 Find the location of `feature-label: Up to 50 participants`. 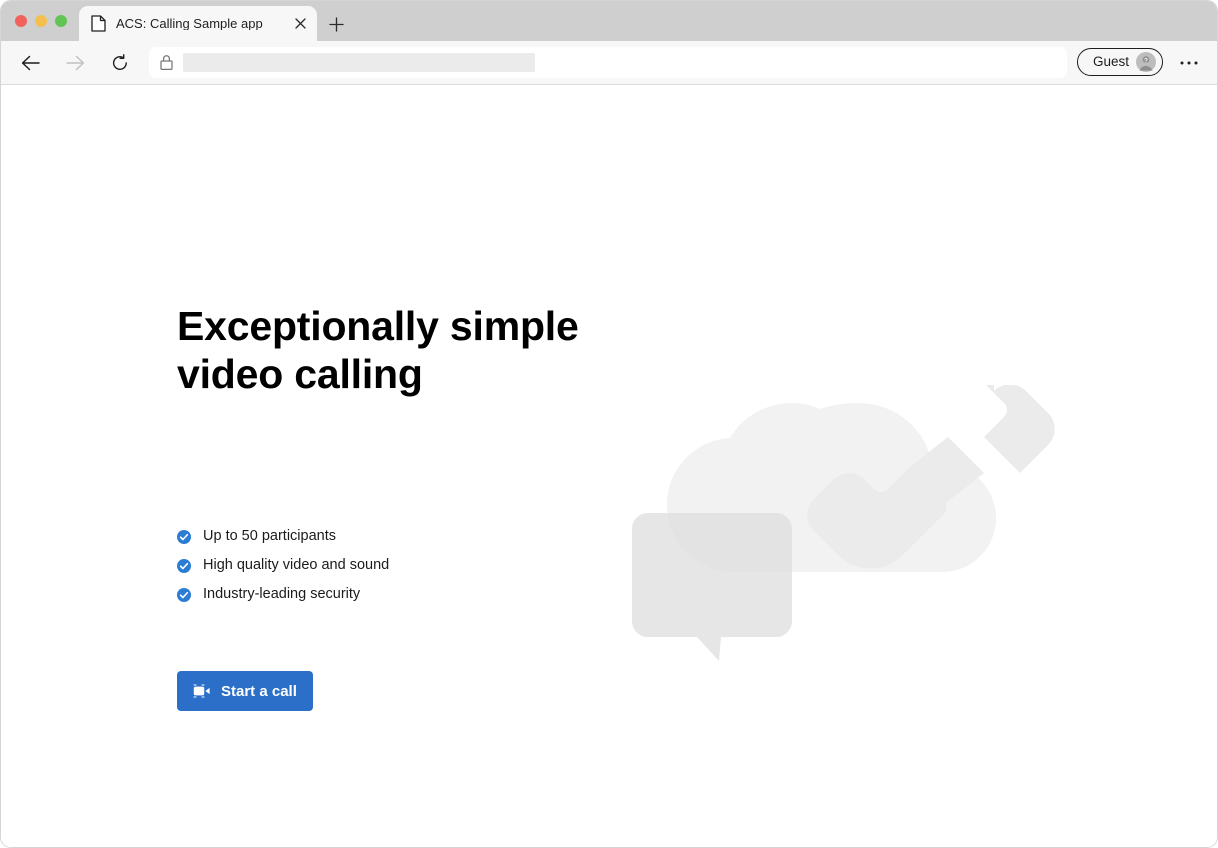

feature-label: Up to 50 participants is located at coordinates (269, 536).